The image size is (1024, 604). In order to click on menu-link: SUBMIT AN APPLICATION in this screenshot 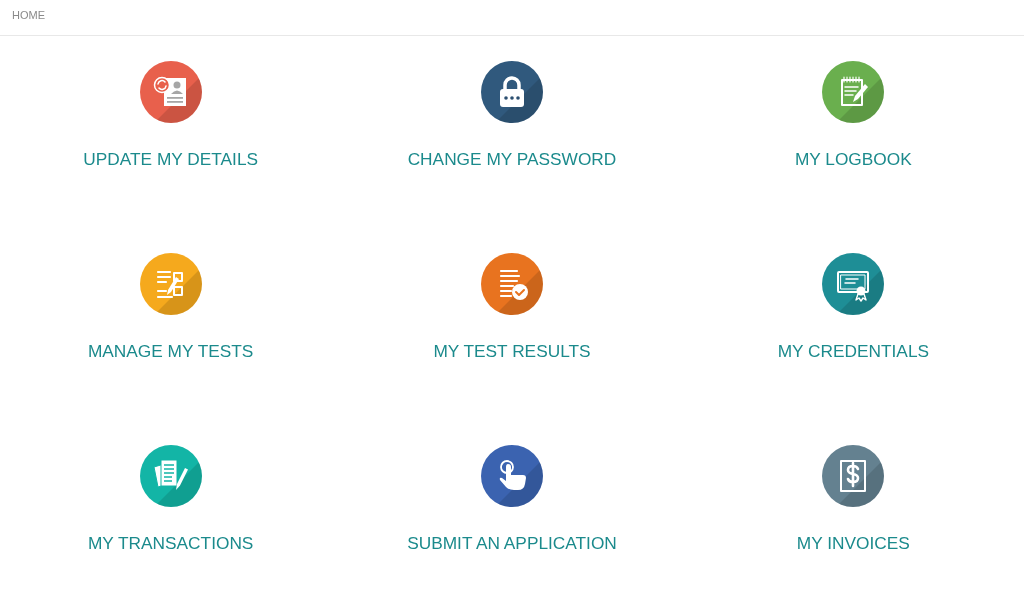, I will do `click(512, 543)`.